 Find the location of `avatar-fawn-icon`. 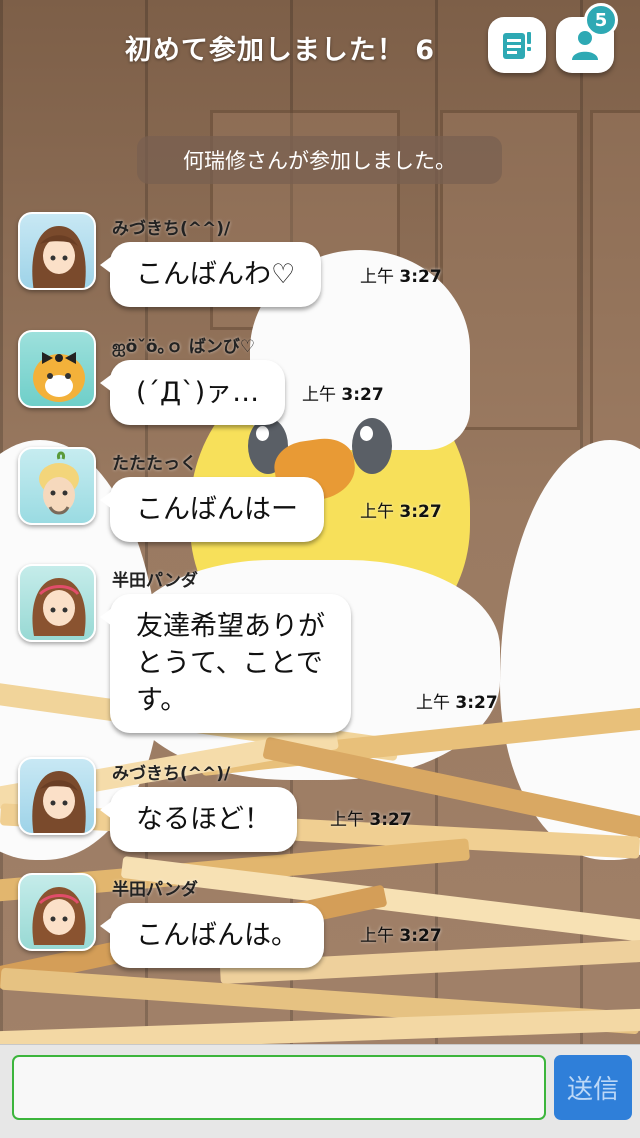

avatar-fawn-icon is located at coordinates (59, 377).